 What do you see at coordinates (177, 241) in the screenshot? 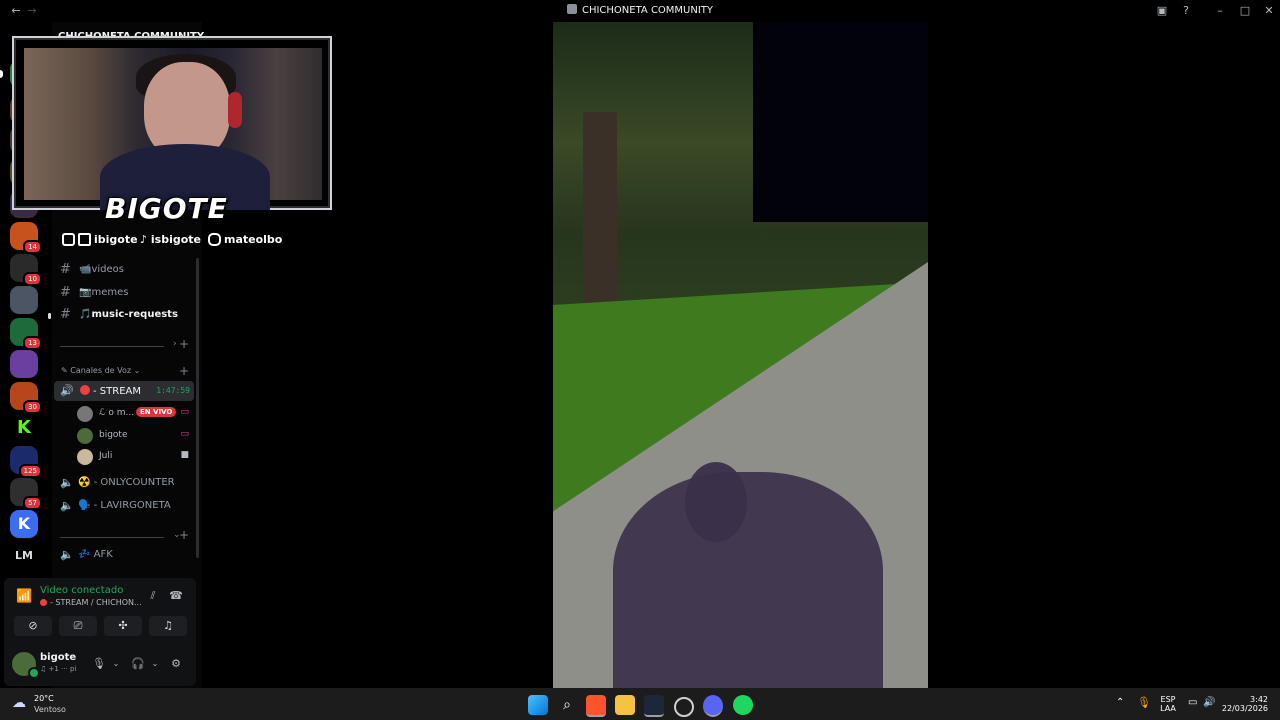
I see `overlay-socials: ibigote ♪ isbigote mateolbo` at bounding box center [177, 241].